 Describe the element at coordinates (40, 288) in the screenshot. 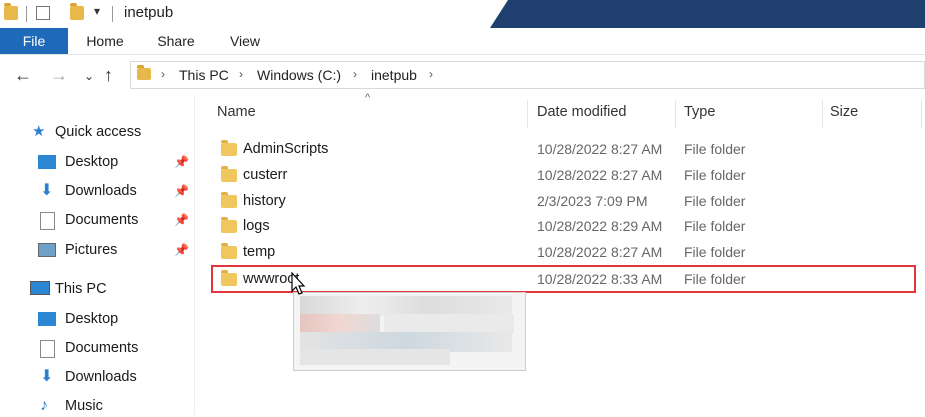

I see `computer-icon` at that location.